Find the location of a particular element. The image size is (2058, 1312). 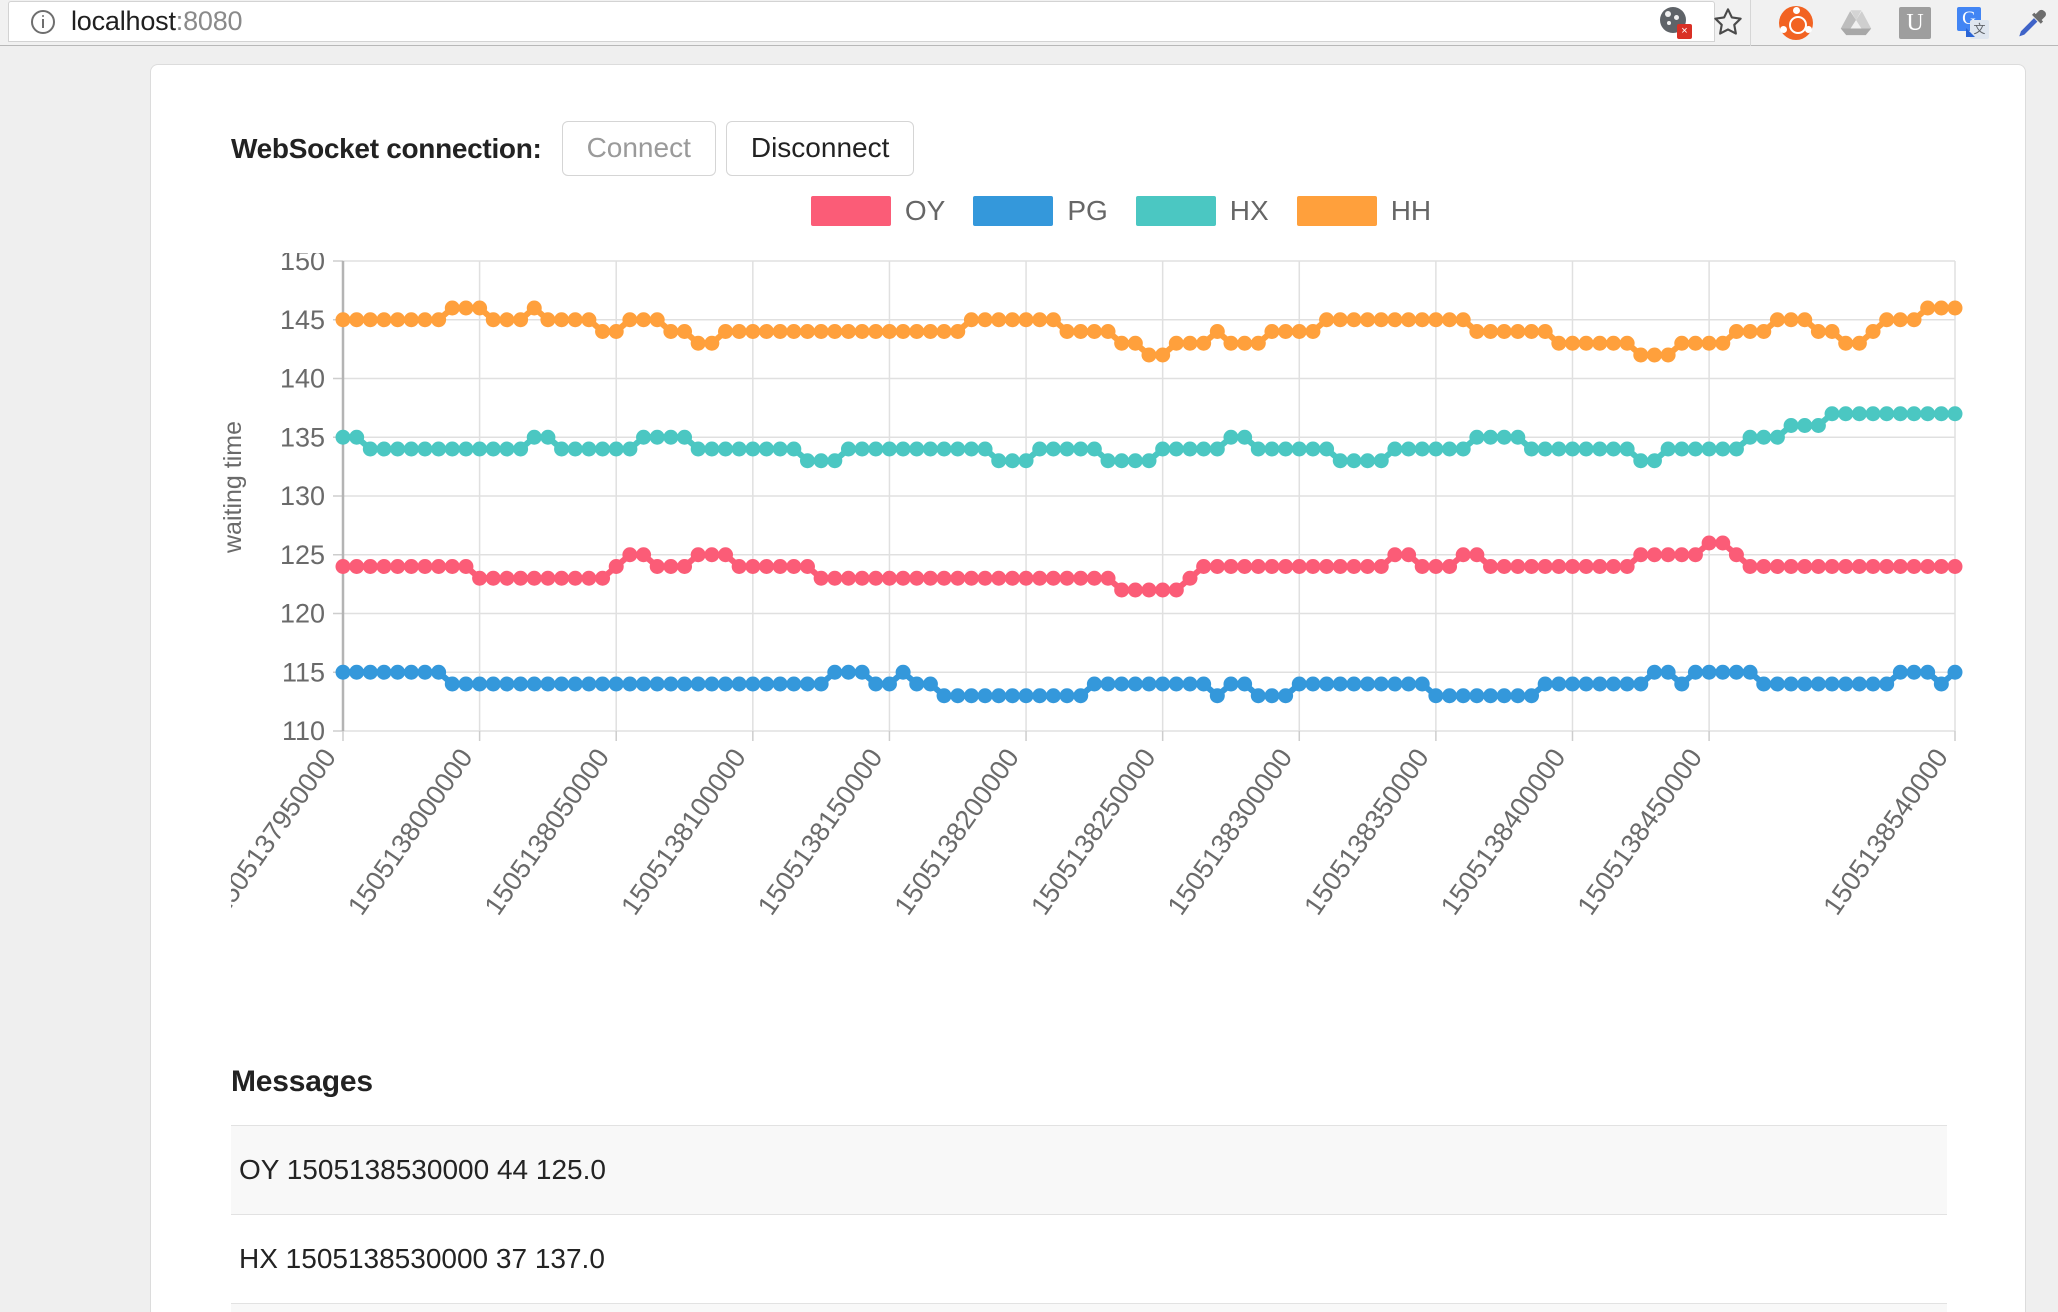

orange-extension-icon is located at coordinates (1796, 23).